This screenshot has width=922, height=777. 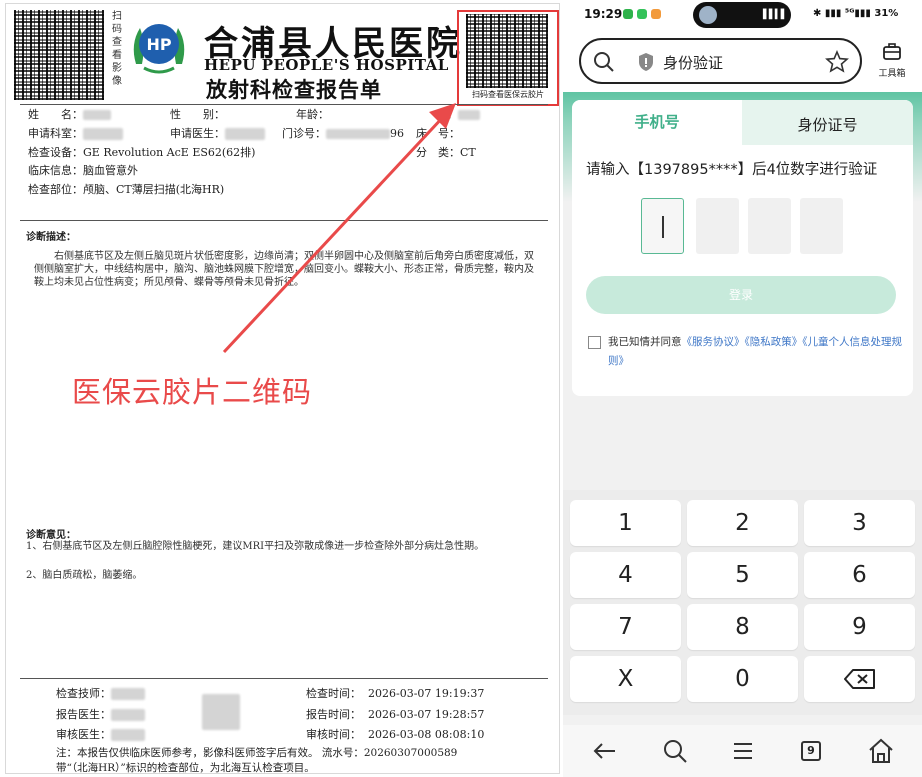 What do you see at coordinates (625, 523) in the screenshot?
I see `key-1: 1` at bounding box center [625, 523].